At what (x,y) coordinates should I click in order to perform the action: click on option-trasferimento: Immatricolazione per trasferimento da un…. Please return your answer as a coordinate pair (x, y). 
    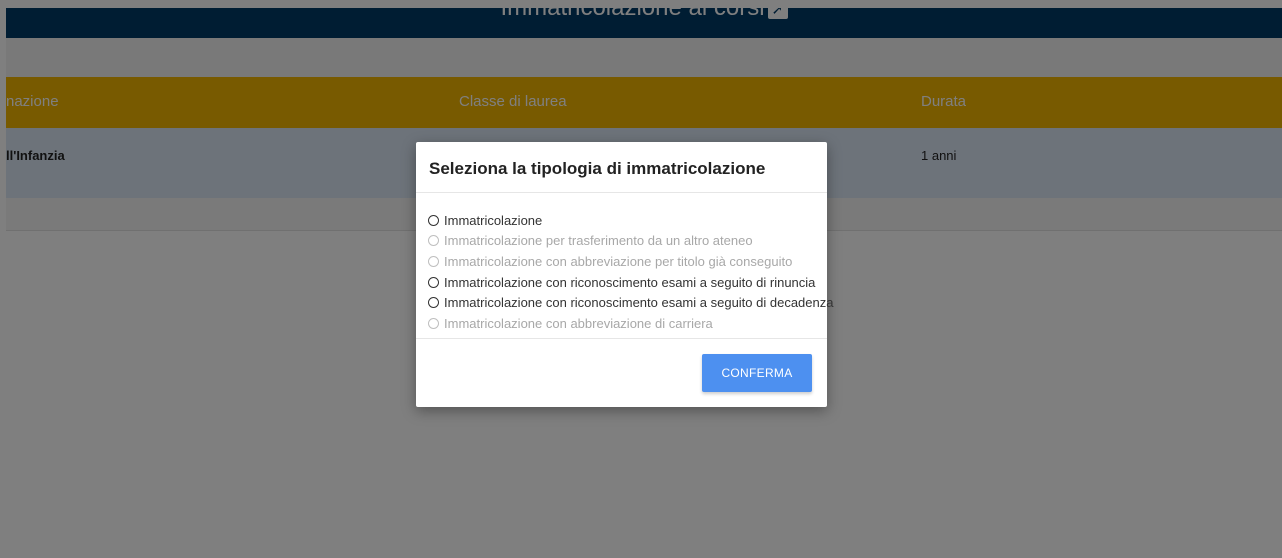
    Looking at the image, I should click on (627, 241).